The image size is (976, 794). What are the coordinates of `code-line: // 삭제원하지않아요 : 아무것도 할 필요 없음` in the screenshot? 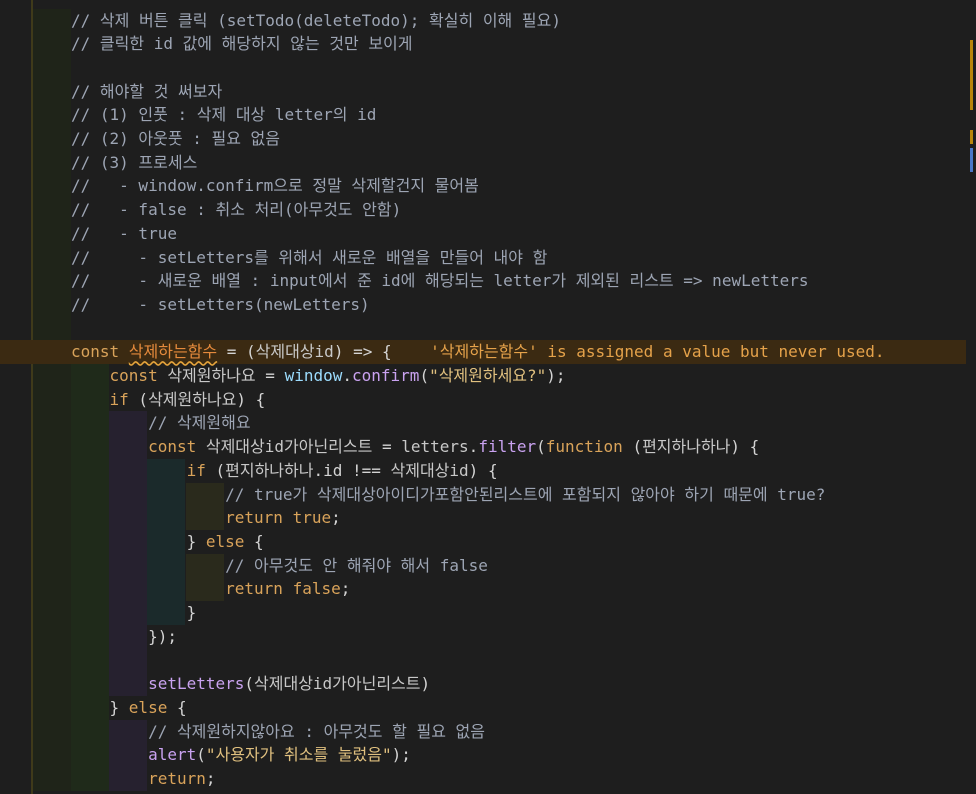 It's located at (488, 731).